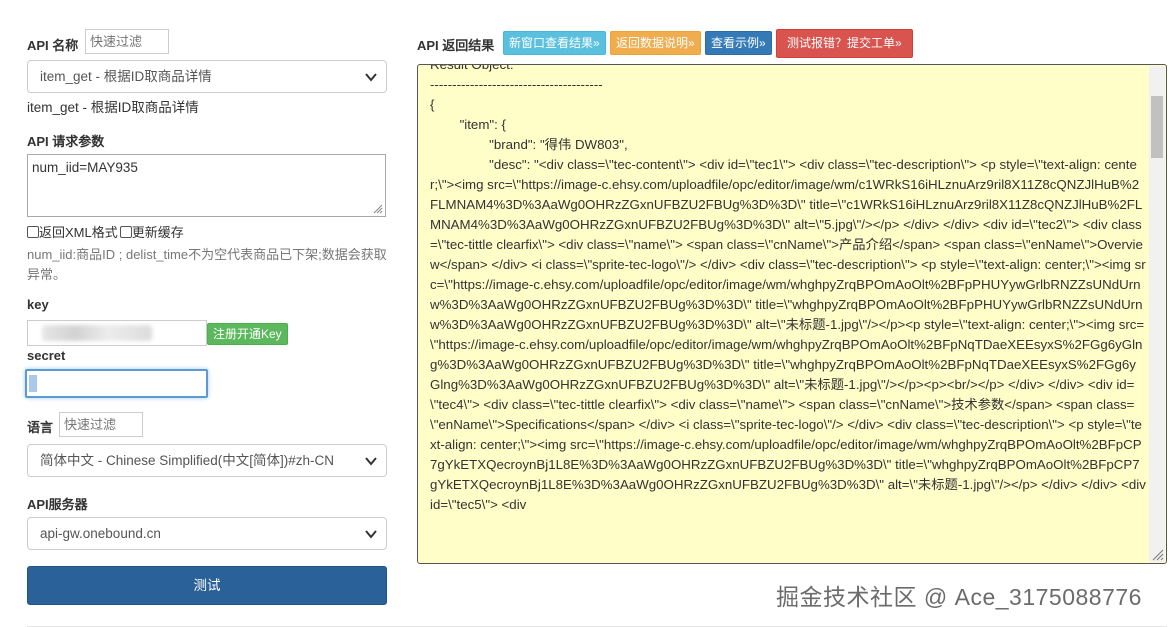 The image size is (1176, 627). What do you see at coordinates (33, 231) in the screenshot?
I see `xml-checkbox` at bounding box center [33, 231].